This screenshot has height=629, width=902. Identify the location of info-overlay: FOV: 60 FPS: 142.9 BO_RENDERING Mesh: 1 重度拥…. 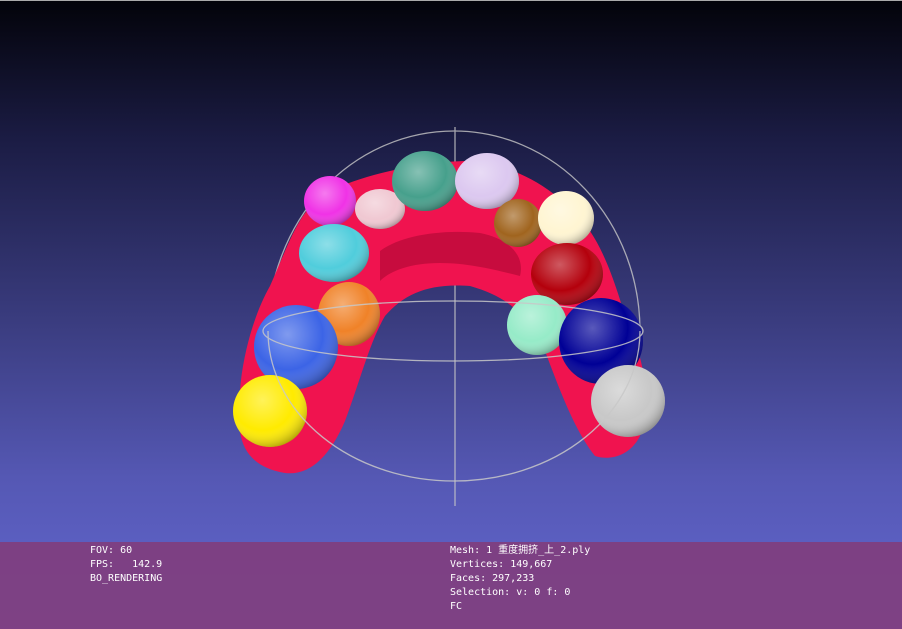
(451, 585).